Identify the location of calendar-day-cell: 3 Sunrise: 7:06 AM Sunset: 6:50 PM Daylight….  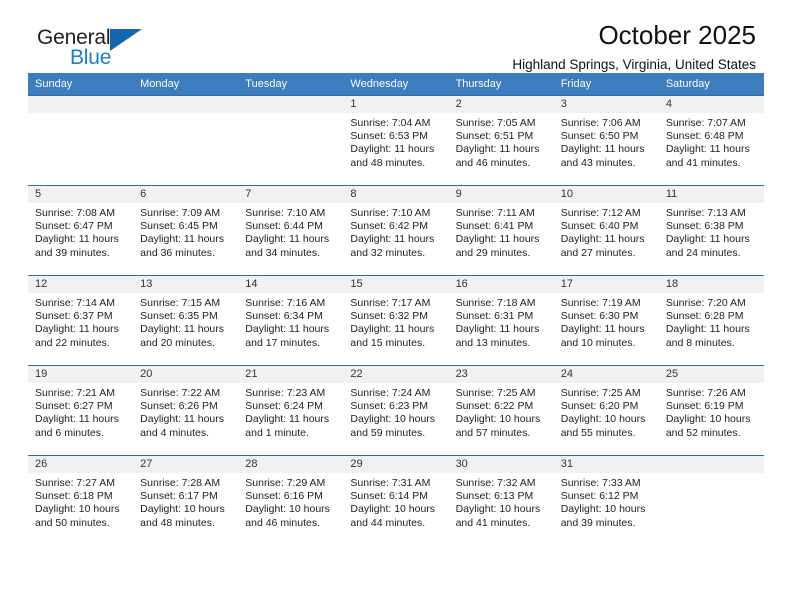
(606, 140).